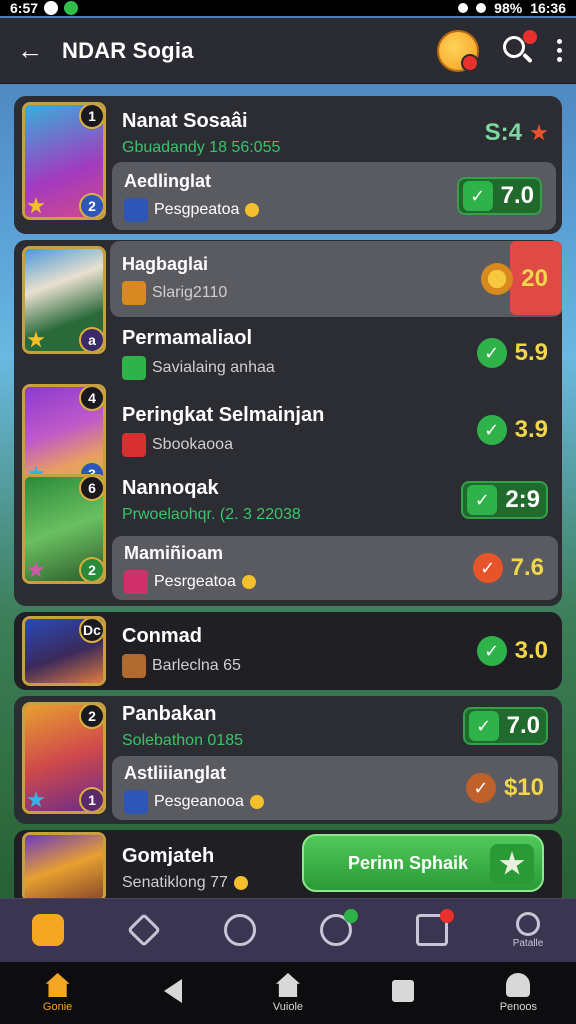 The image size is (576, 1024). What do you see at coordinates (197, 209) in the screenshot?
I see `sub-item-detail: Pesgpeatoa` at bounding box center [197, 209].